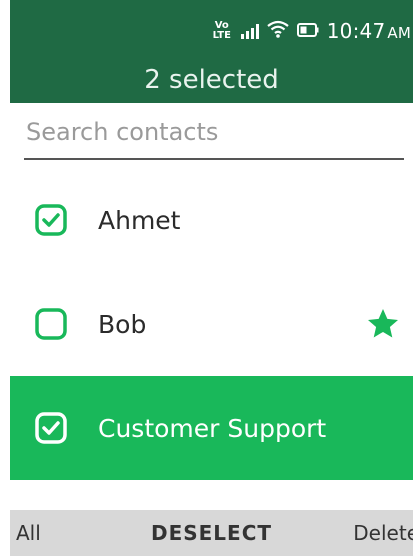 Image resolution: width=413 pixels, height=556 pixels. I want to click on signal-icon, so click(249, 31).